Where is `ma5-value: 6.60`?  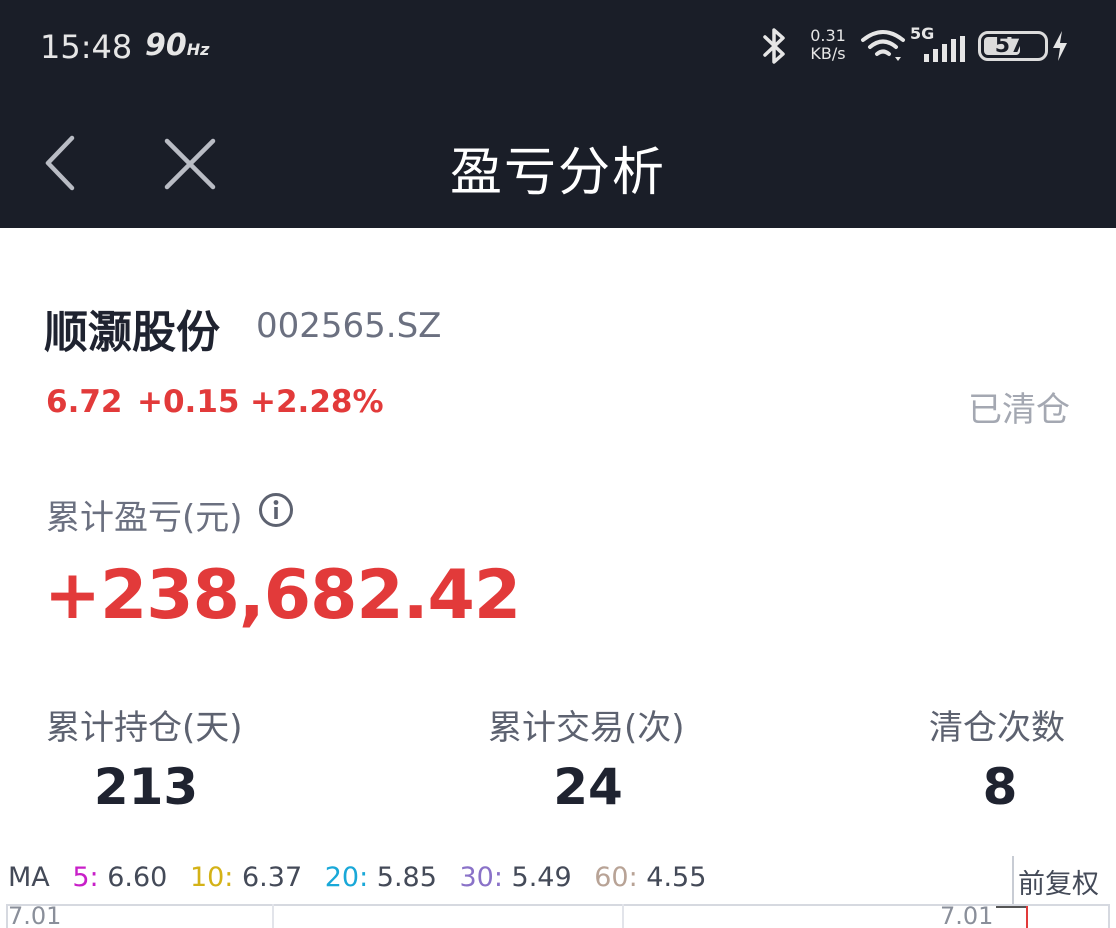 ma5-value: 6.60 is located at coordinates (137, 877).